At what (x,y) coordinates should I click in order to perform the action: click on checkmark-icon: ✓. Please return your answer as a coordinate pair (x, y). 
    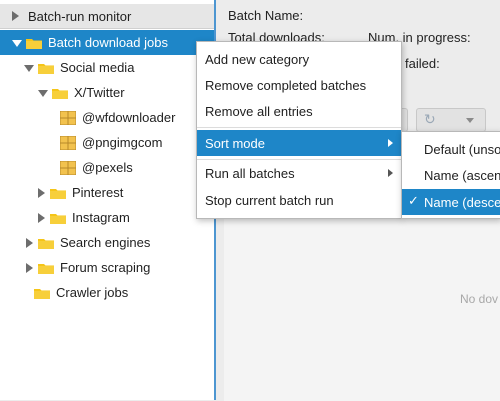
    Looking at the image, I should click on (413, 200).